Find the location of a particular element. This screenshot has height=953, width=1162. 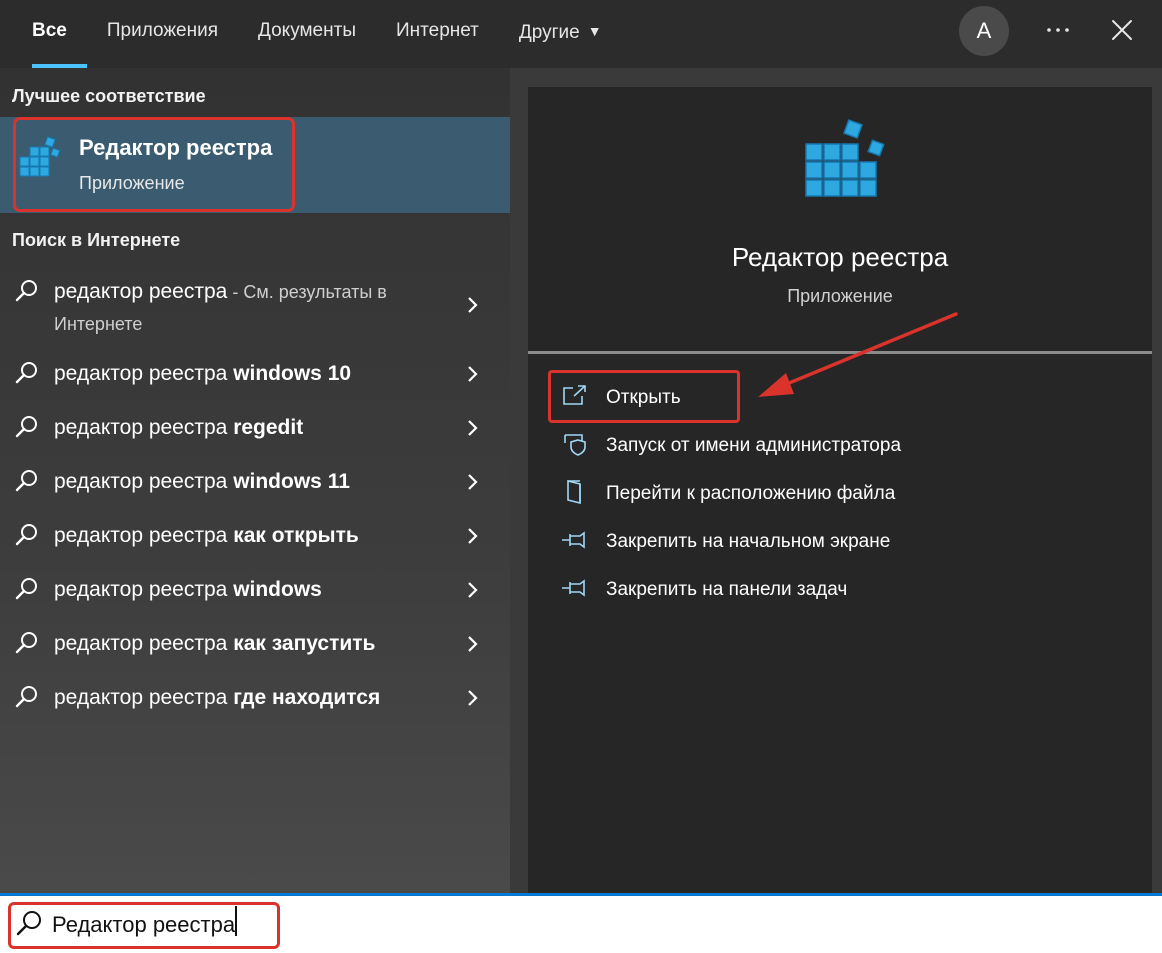

web-suggestion-item: редактор реестра windows 11 is located at coordinates (255, 493).